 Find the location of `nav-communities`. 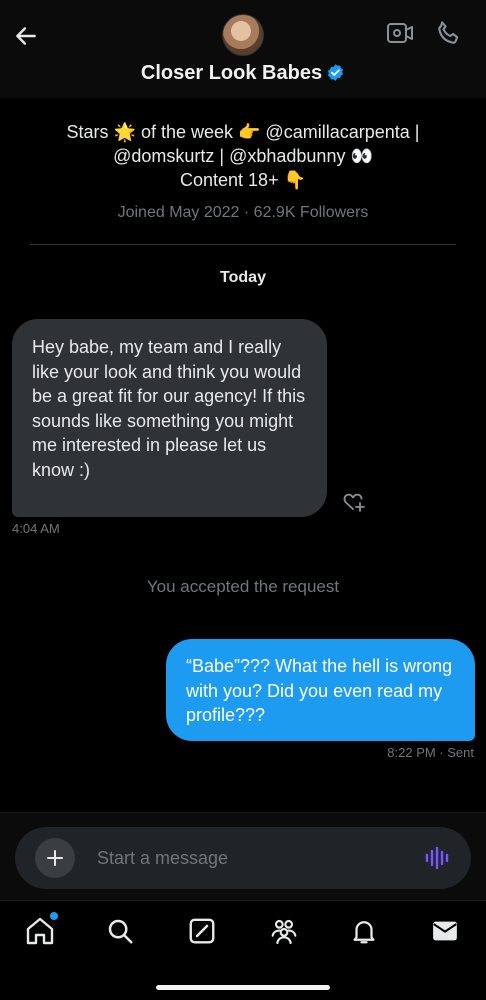

nav-communities is located at coordinates (284, 931).